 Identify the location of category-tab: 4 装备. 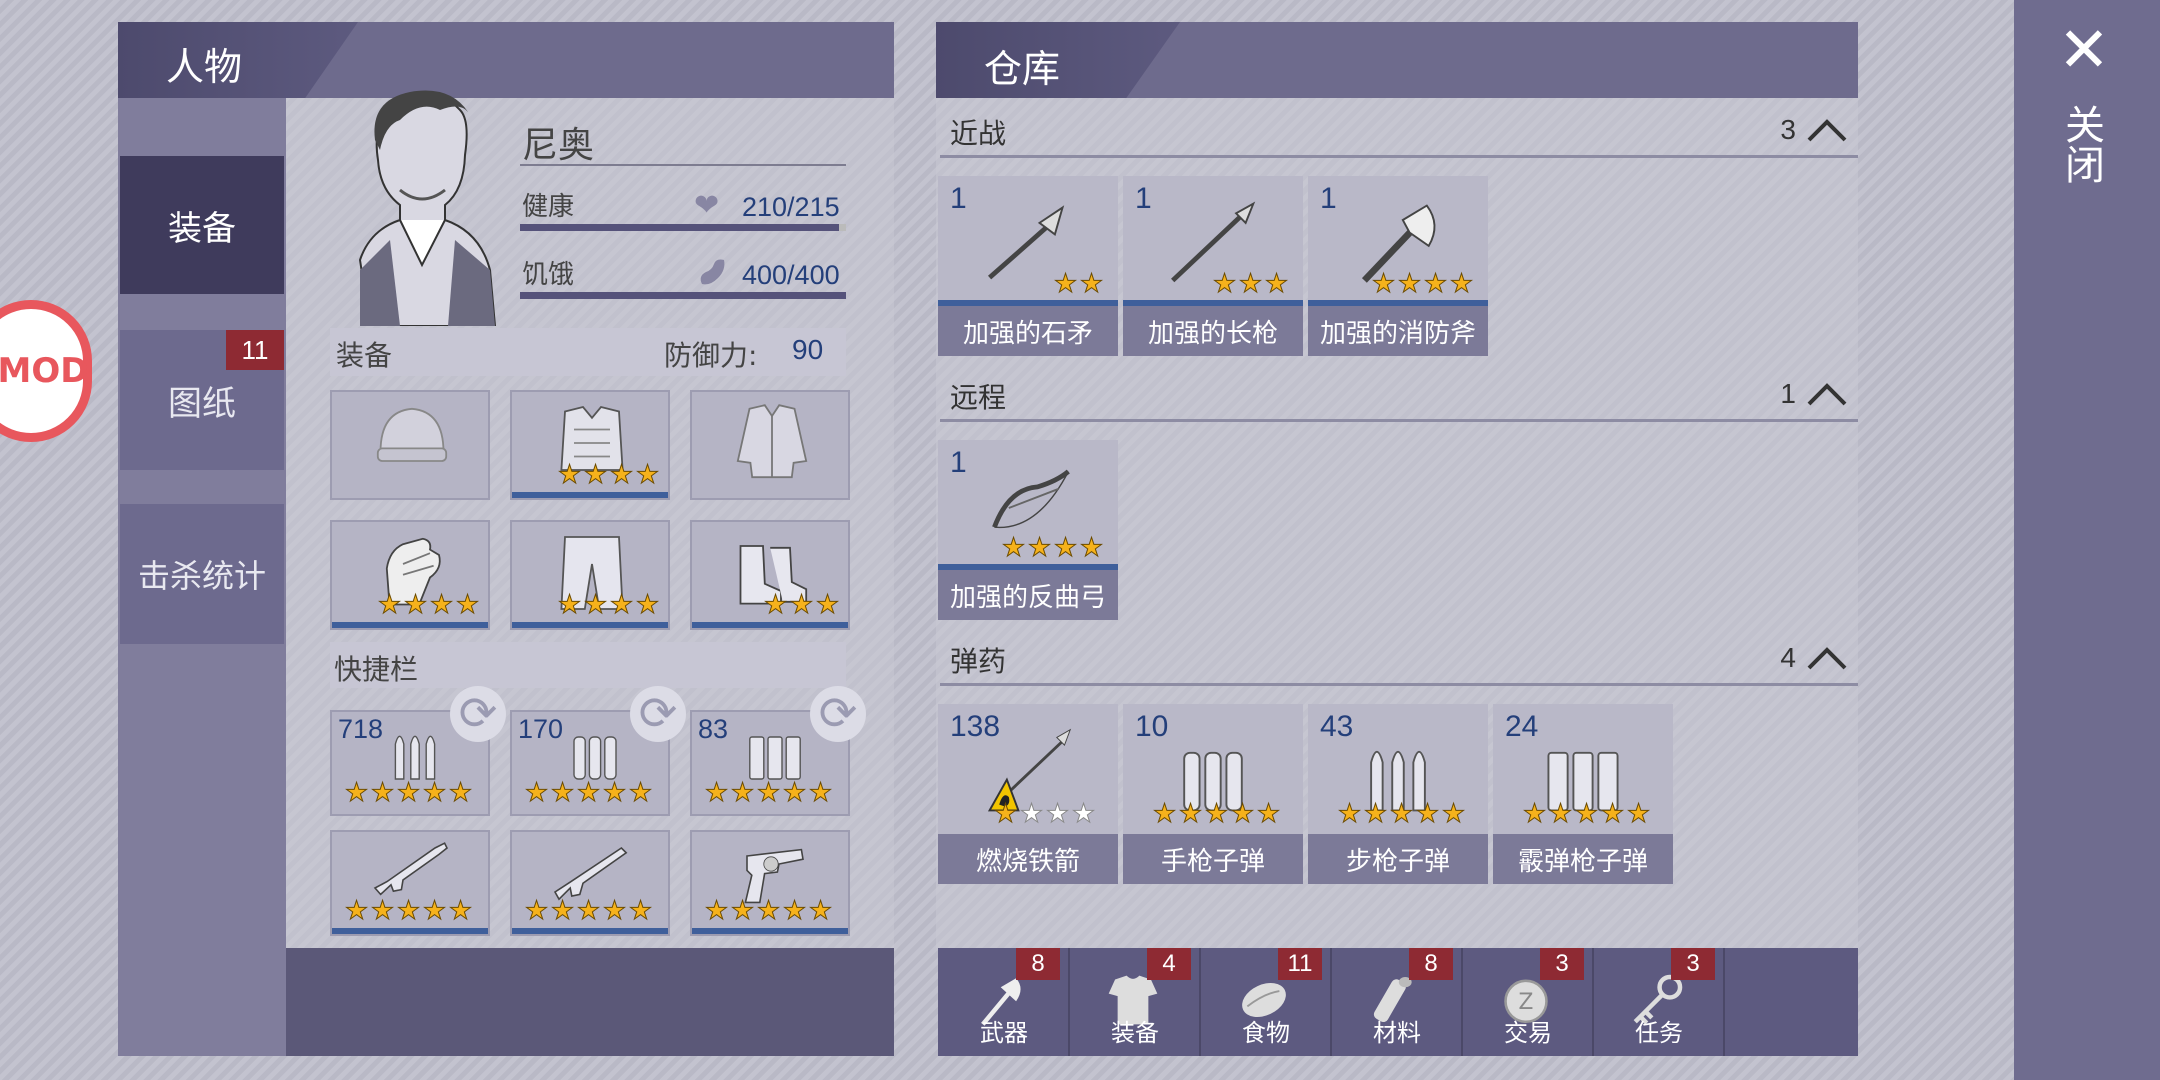
(1136, 1002).